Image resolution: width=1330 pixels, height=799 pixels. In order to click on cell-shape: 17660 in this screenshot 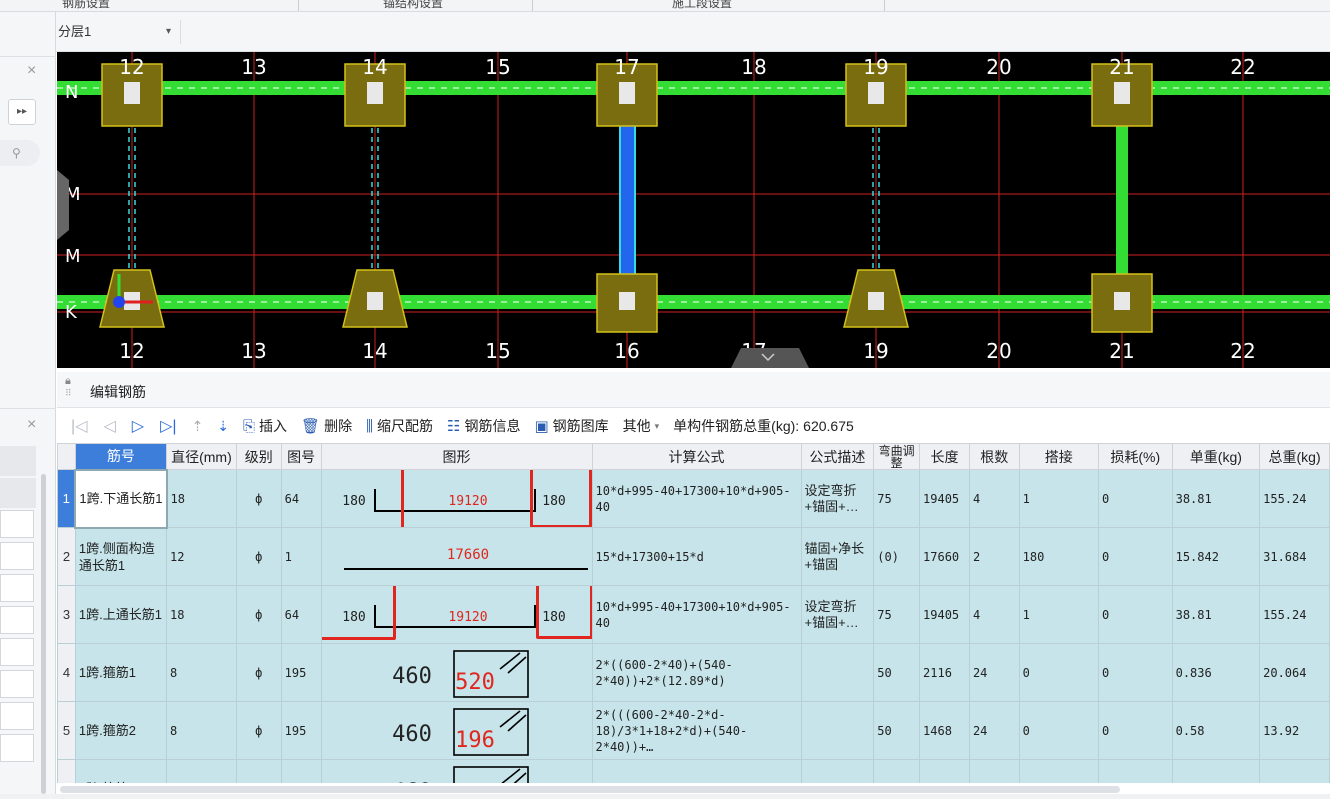, I will do `click(456, 556)`.